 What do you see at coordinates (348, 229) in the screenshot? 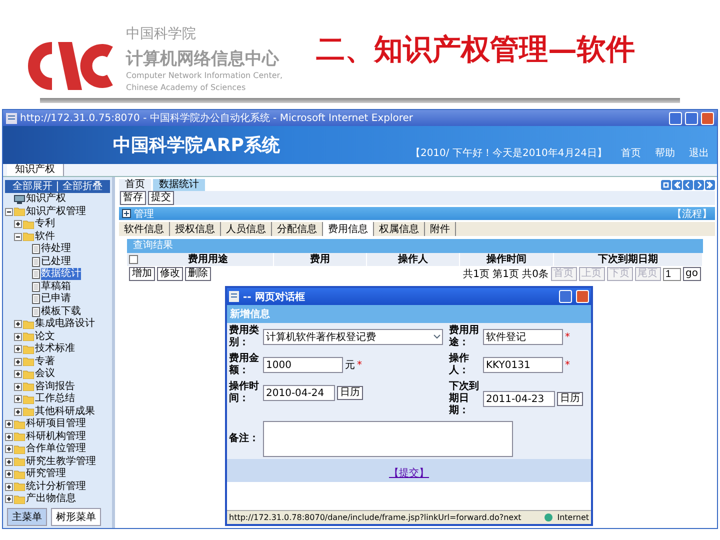
I see `info-tab: 费用信息` at bounding box center [348, 229].